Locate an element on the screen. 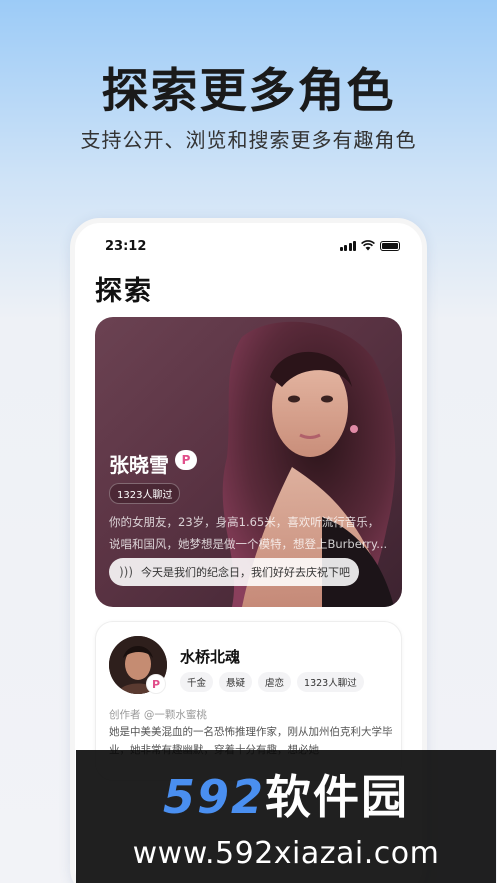  page-title: 探索 is located at coordinates (124, 291).